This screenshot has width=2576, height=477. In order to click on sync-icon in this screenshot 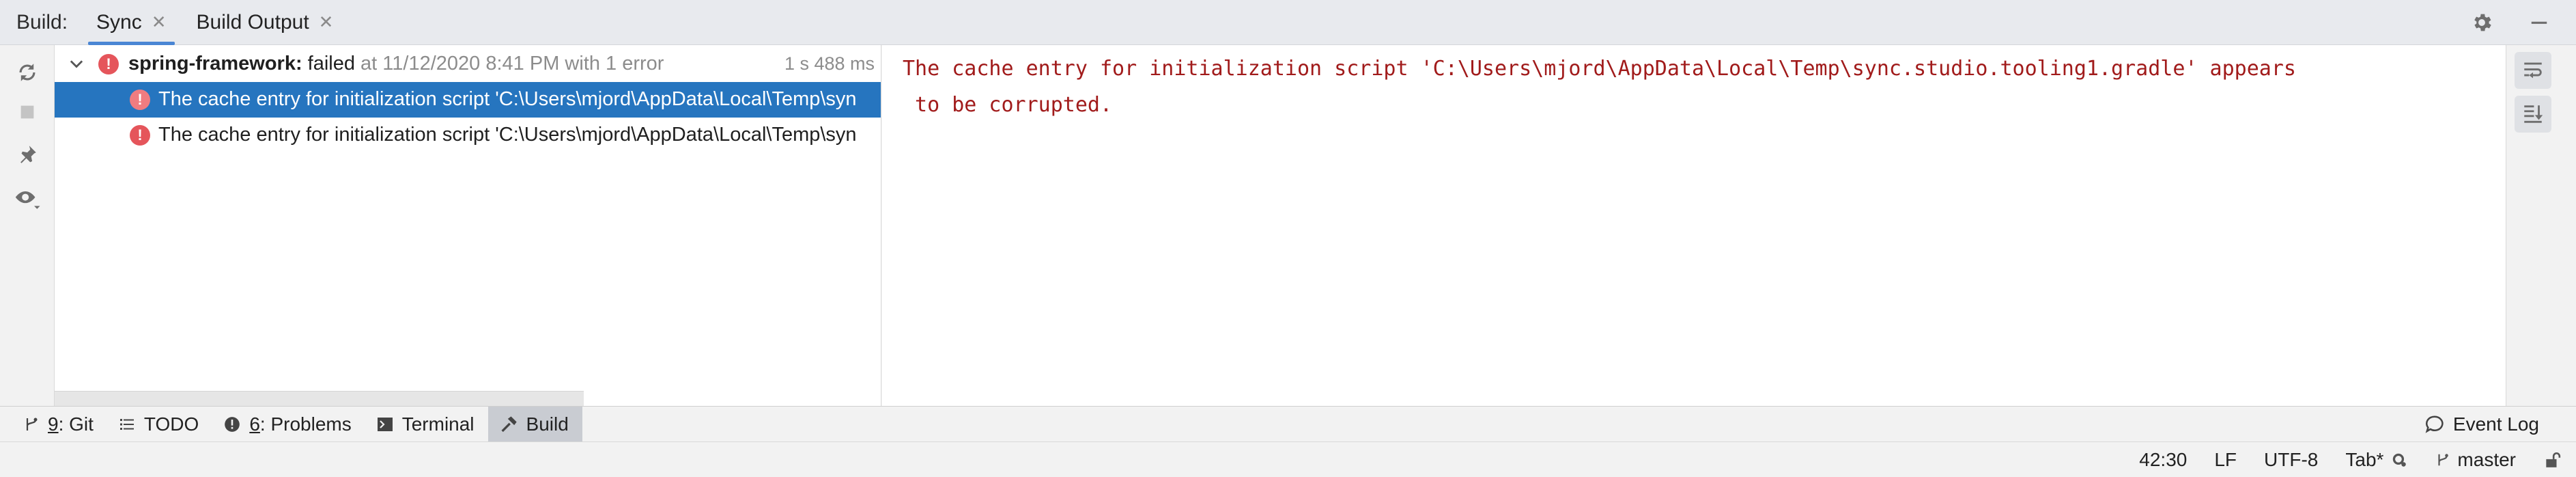, I will do `click(28, 72)`.